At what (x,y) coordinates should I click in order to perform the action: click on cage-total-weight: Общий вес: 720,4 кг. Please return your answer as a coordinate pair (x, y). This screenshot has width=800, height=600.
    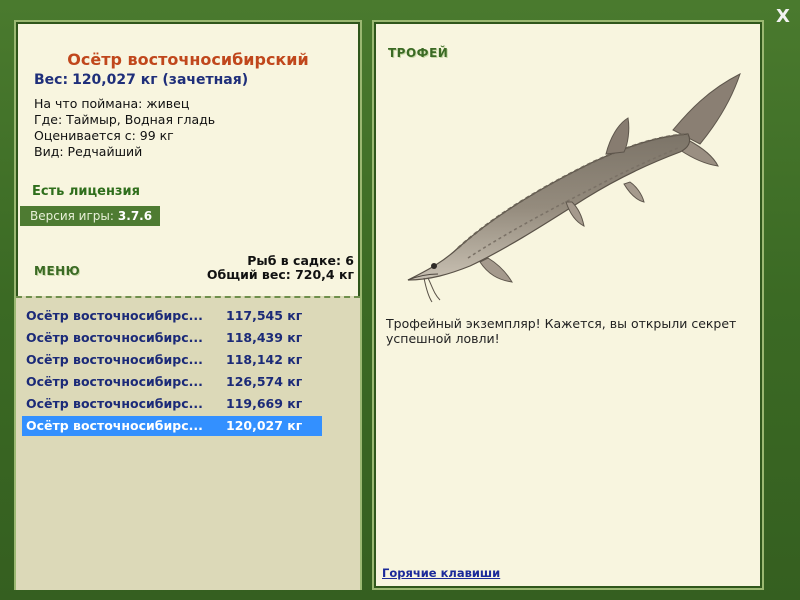
    Looking at the image, I should click on (280, 274).